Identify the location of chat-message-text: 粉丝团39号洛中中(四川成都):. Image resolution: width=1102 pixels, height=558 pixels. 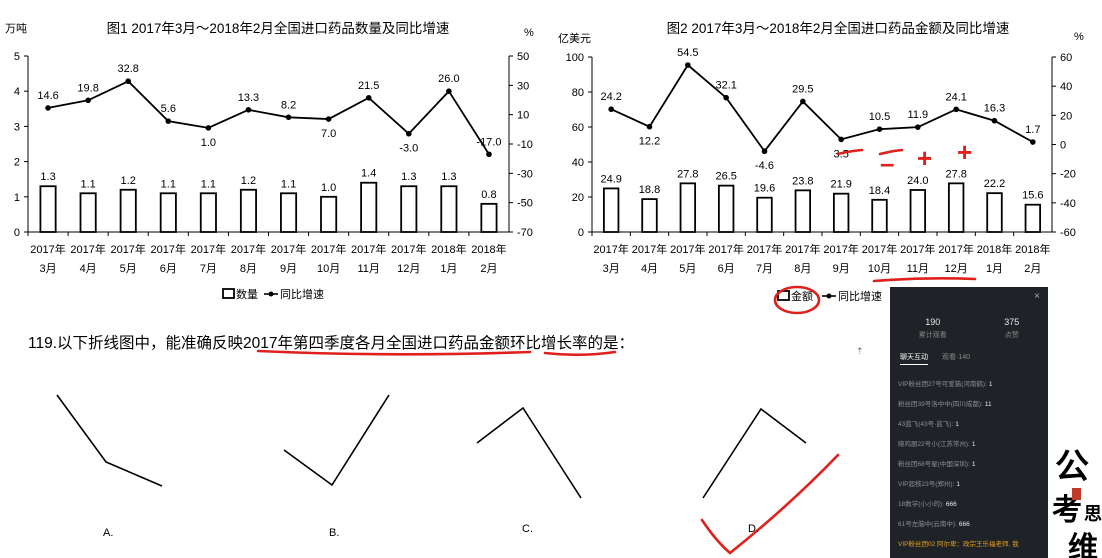
(940, 404).